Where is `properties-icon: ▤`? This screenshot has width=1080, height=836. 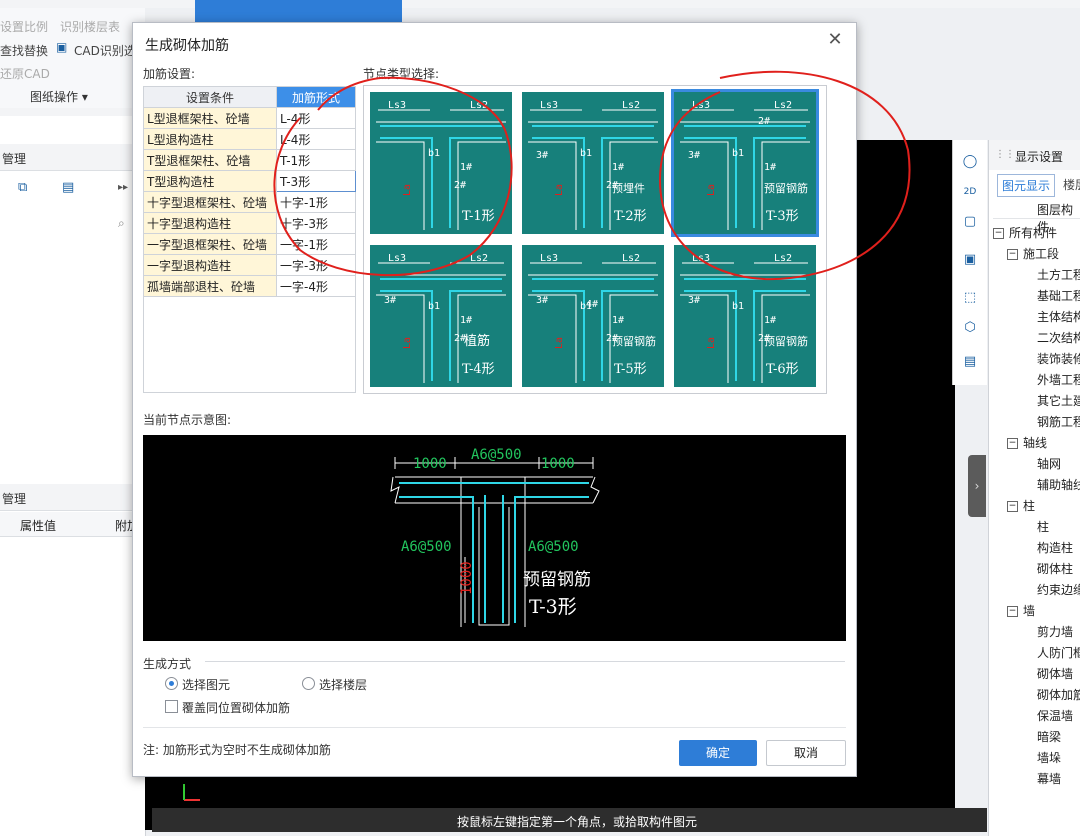
properties-icon: ▤ is located at coordinates (970, 362).